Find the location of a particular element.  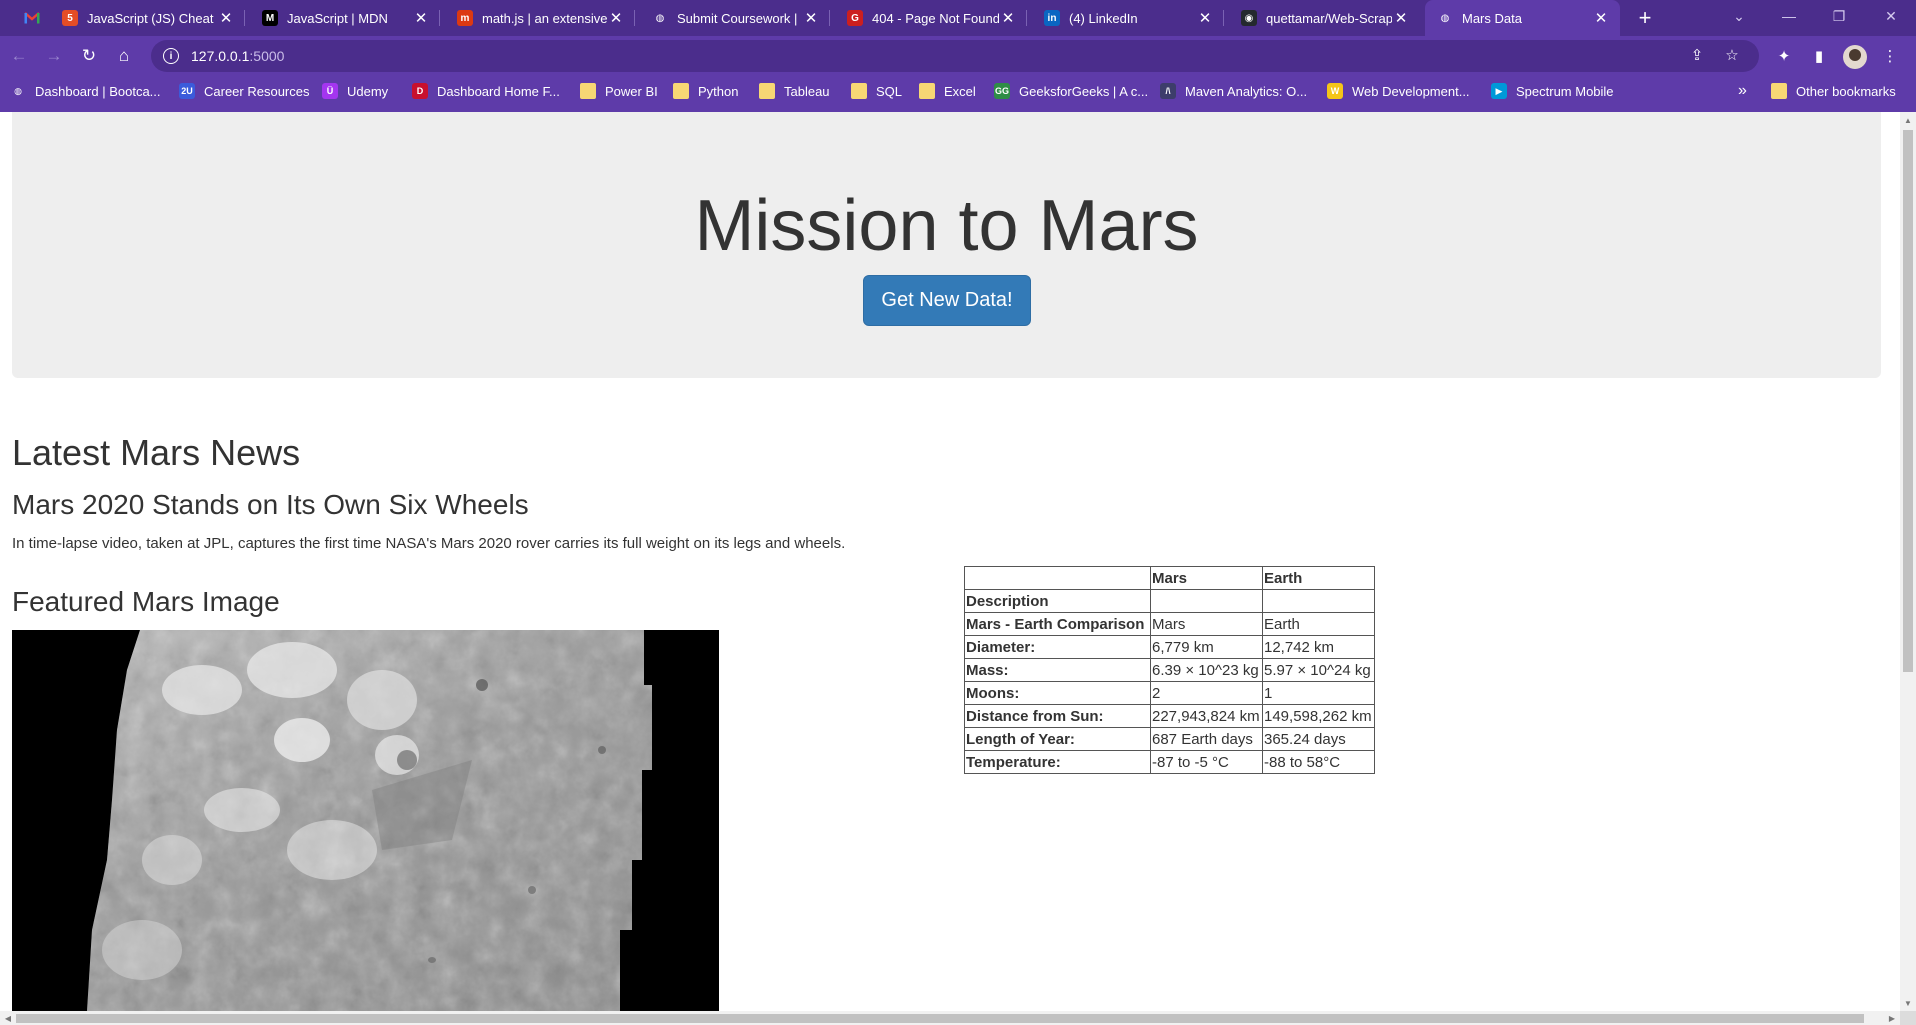

vertical-scrollbar: ▲ ▼ is located at coordinates (1908, 561).